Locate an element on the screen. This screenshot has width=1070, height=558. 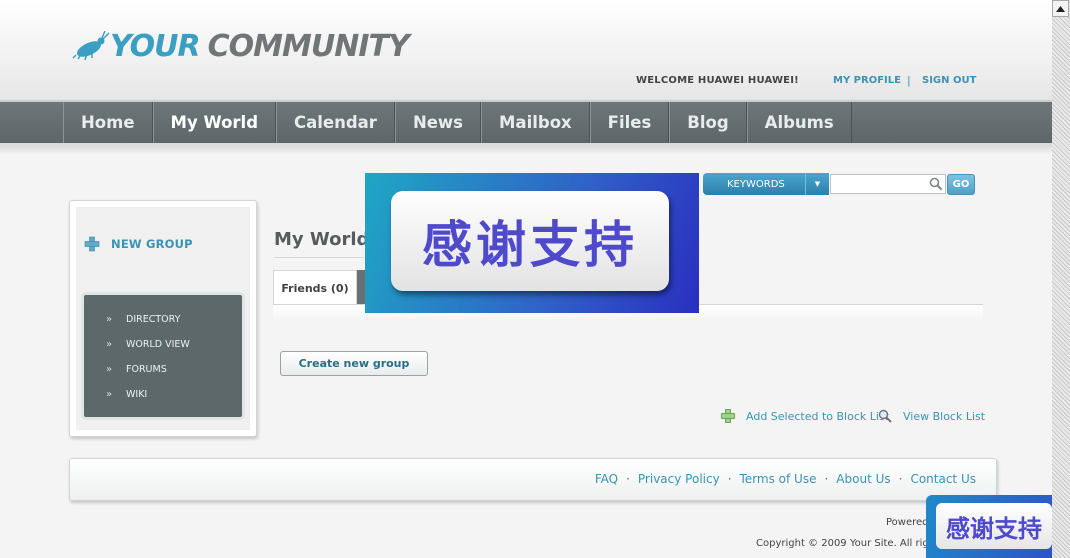
vertical-scrollbar is located at coordinates (1061, 279).